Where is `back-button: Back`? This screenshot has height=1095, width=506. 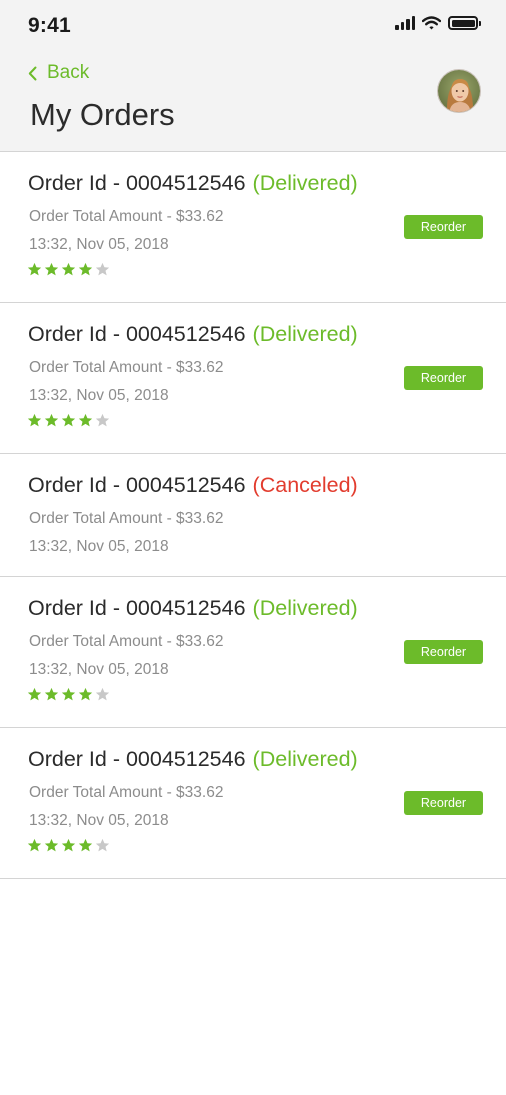
back-button: Back is located at coordinates (58, 73).